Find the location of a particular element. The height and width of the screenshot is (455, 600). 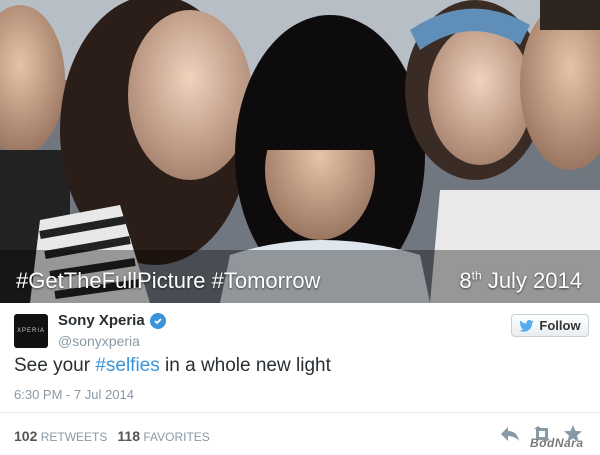

account-name-row: Sony Xperia is located at coordinates (112, 320).